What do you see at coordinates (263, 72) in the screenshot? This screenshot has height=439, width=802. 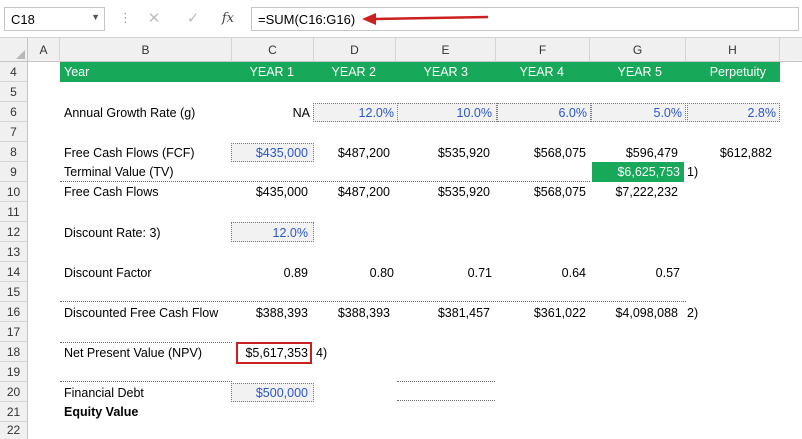 I see `year-1-header: YEAR 1` at bounding box center [263, 72].